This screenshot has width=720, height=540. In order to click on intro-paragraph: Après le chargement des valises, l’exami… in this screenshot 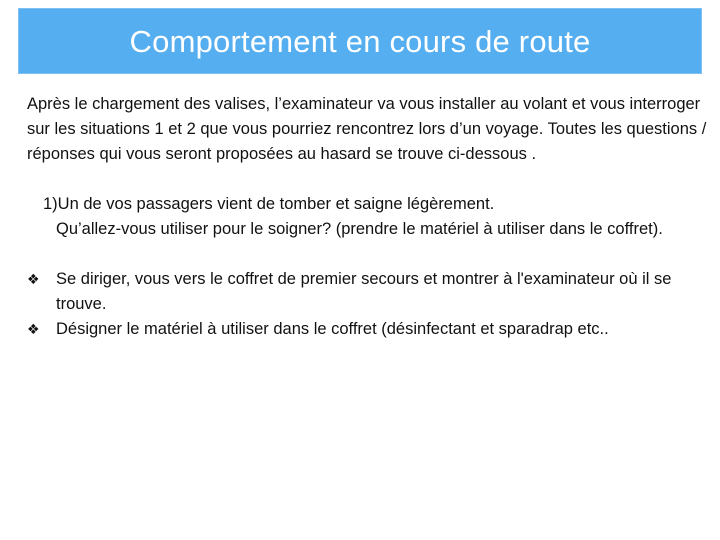, I will do `click(367, 129)`.